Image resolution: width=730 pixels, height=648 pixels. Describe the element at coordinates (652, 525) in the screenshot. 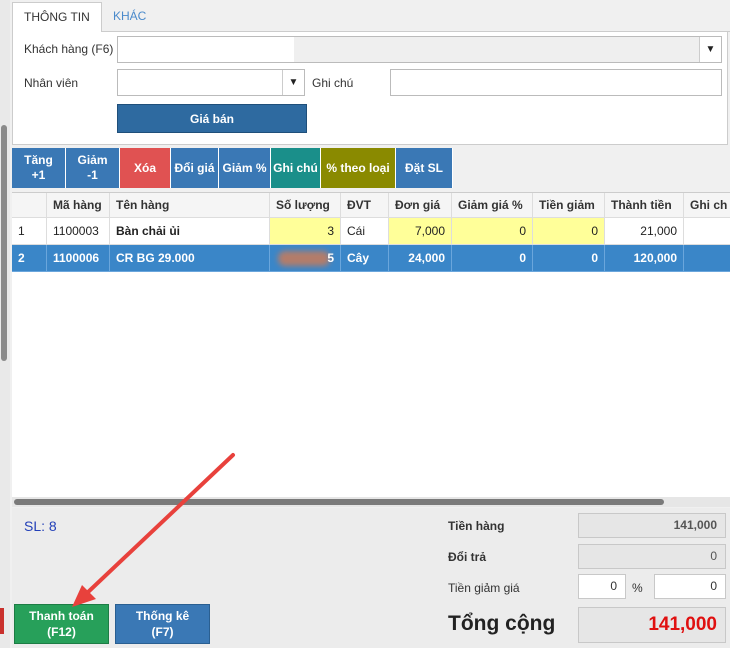

I see `goods-amount-value: 141,000` at that location.